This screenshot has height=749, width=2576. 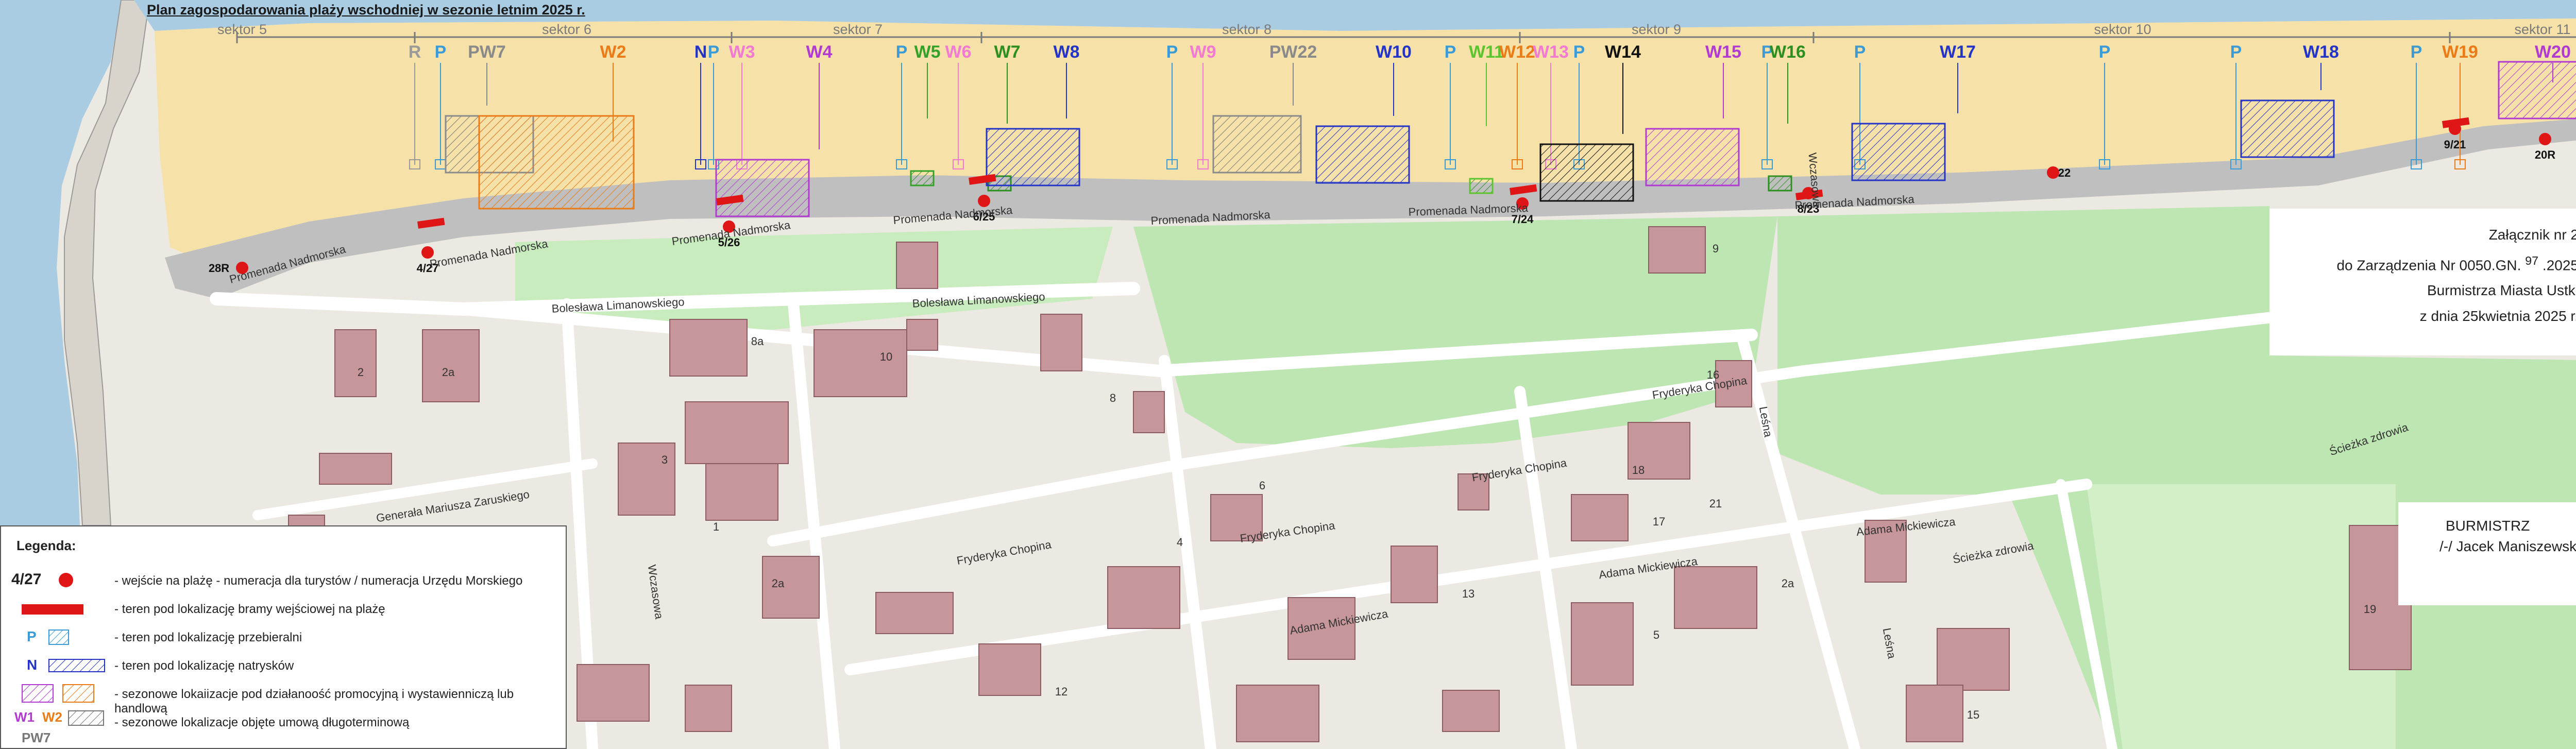 I want to click on attachment-line-1: Załącznik nr 2, so click(x=2532, y=235).